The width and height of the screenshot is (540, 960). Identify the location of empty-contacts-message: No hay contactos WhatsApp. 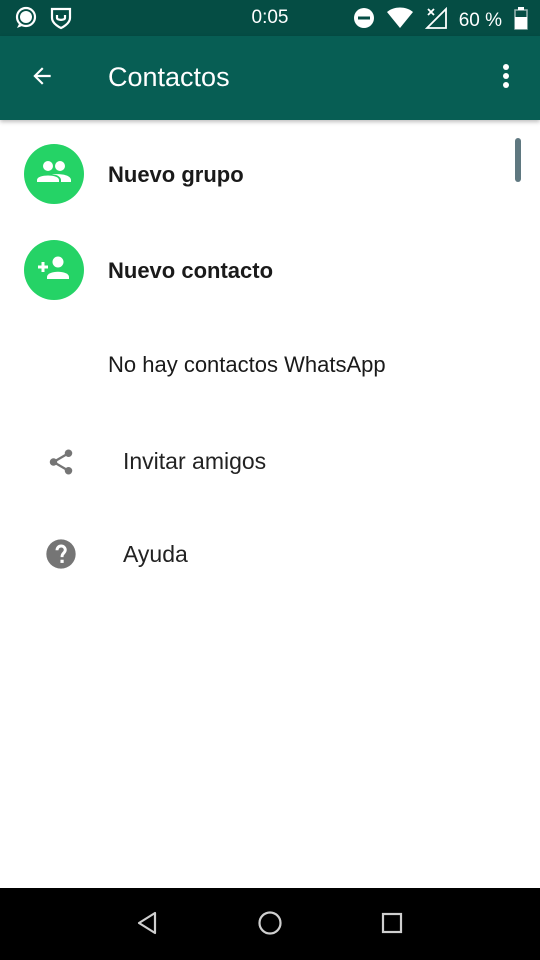
(247, 364).